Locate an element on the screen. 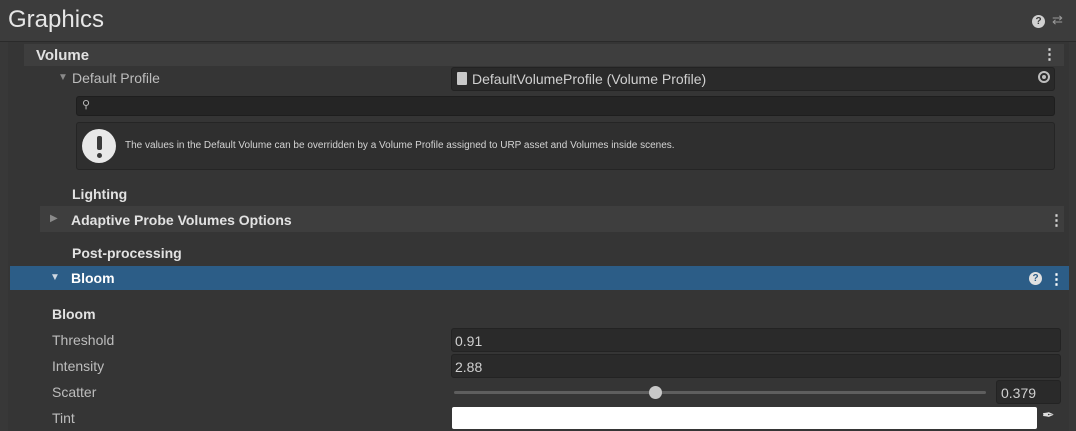 Image resolution: width=1076 pixels, height=431 pixels. bloom-help-icon: ? is located at coordinates (1035, 278).